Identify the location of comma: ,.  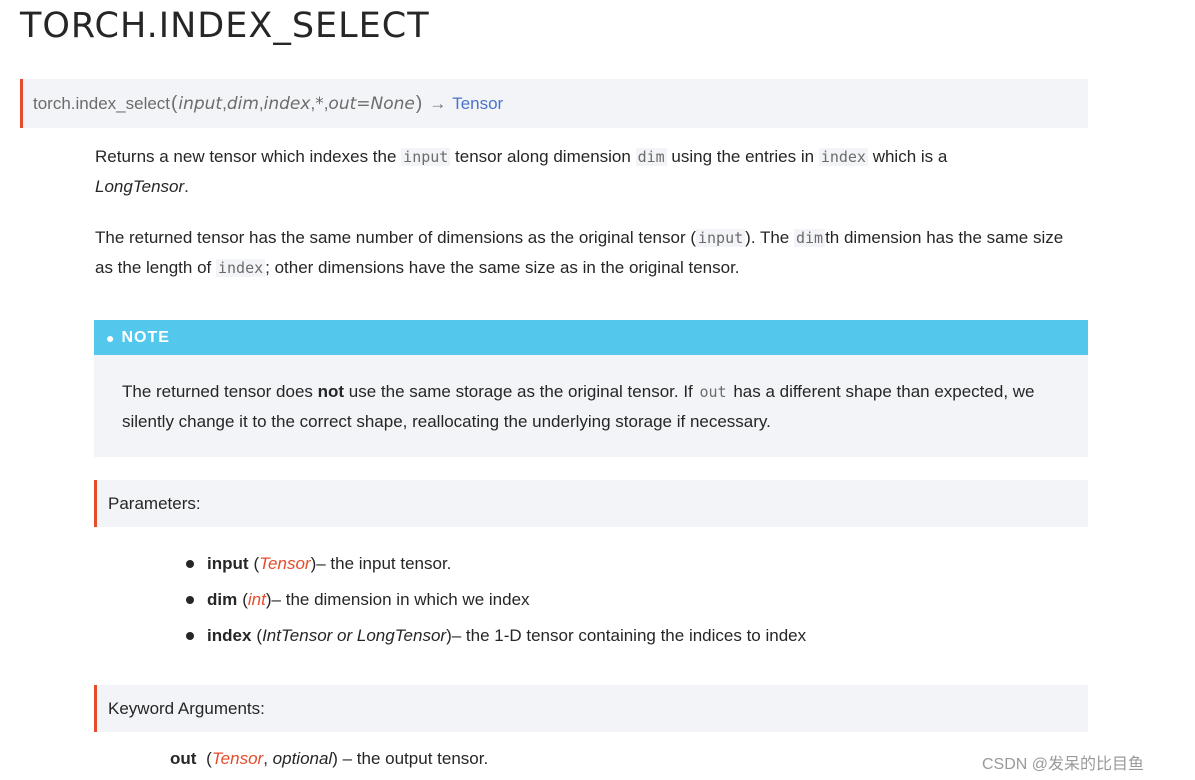
(268, 758).